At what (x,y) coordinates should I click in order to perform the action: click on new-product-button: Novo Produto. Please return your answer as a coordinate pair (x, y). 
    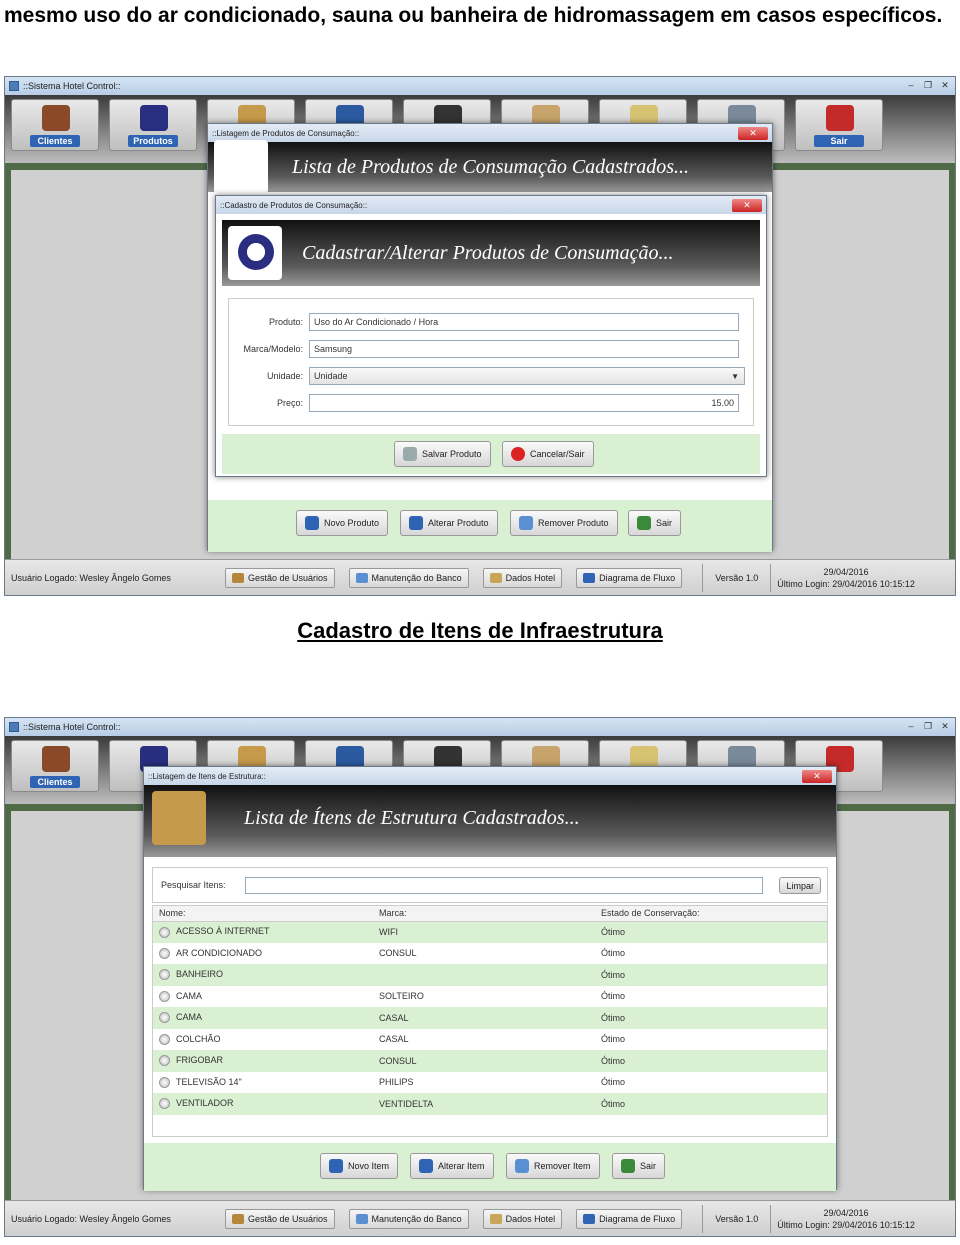
    Looking at the image, I should click on (342, 523).